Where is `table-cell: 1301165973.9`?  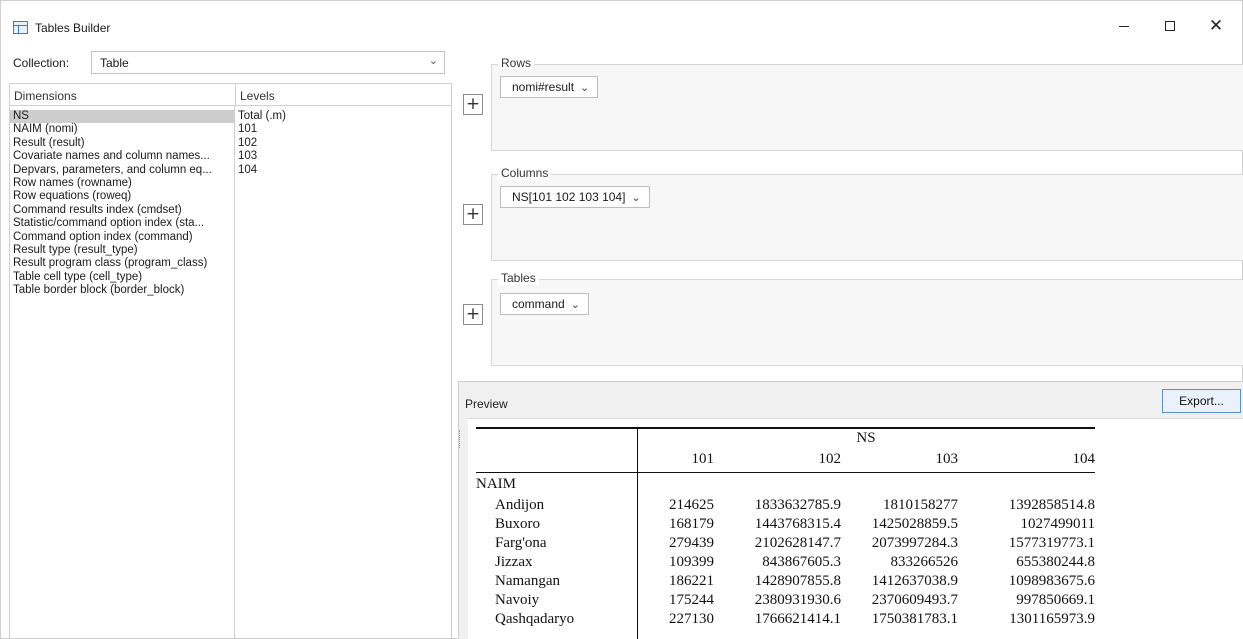
table-cell: 1301165973.9 is located at coordinates (1052, 619).